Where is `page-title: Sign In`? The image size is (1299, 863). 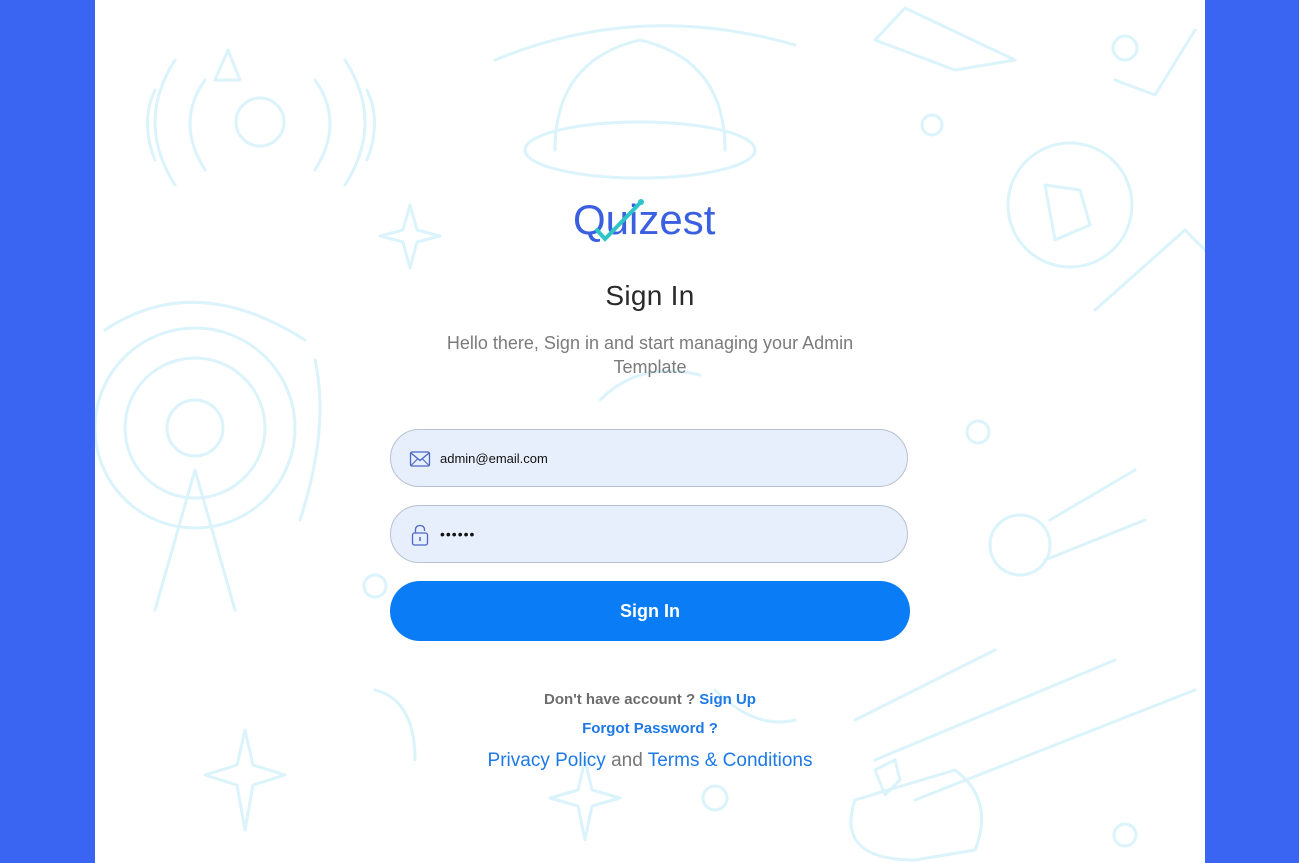 page-title: Sign In is located at coordinates (650, 295).